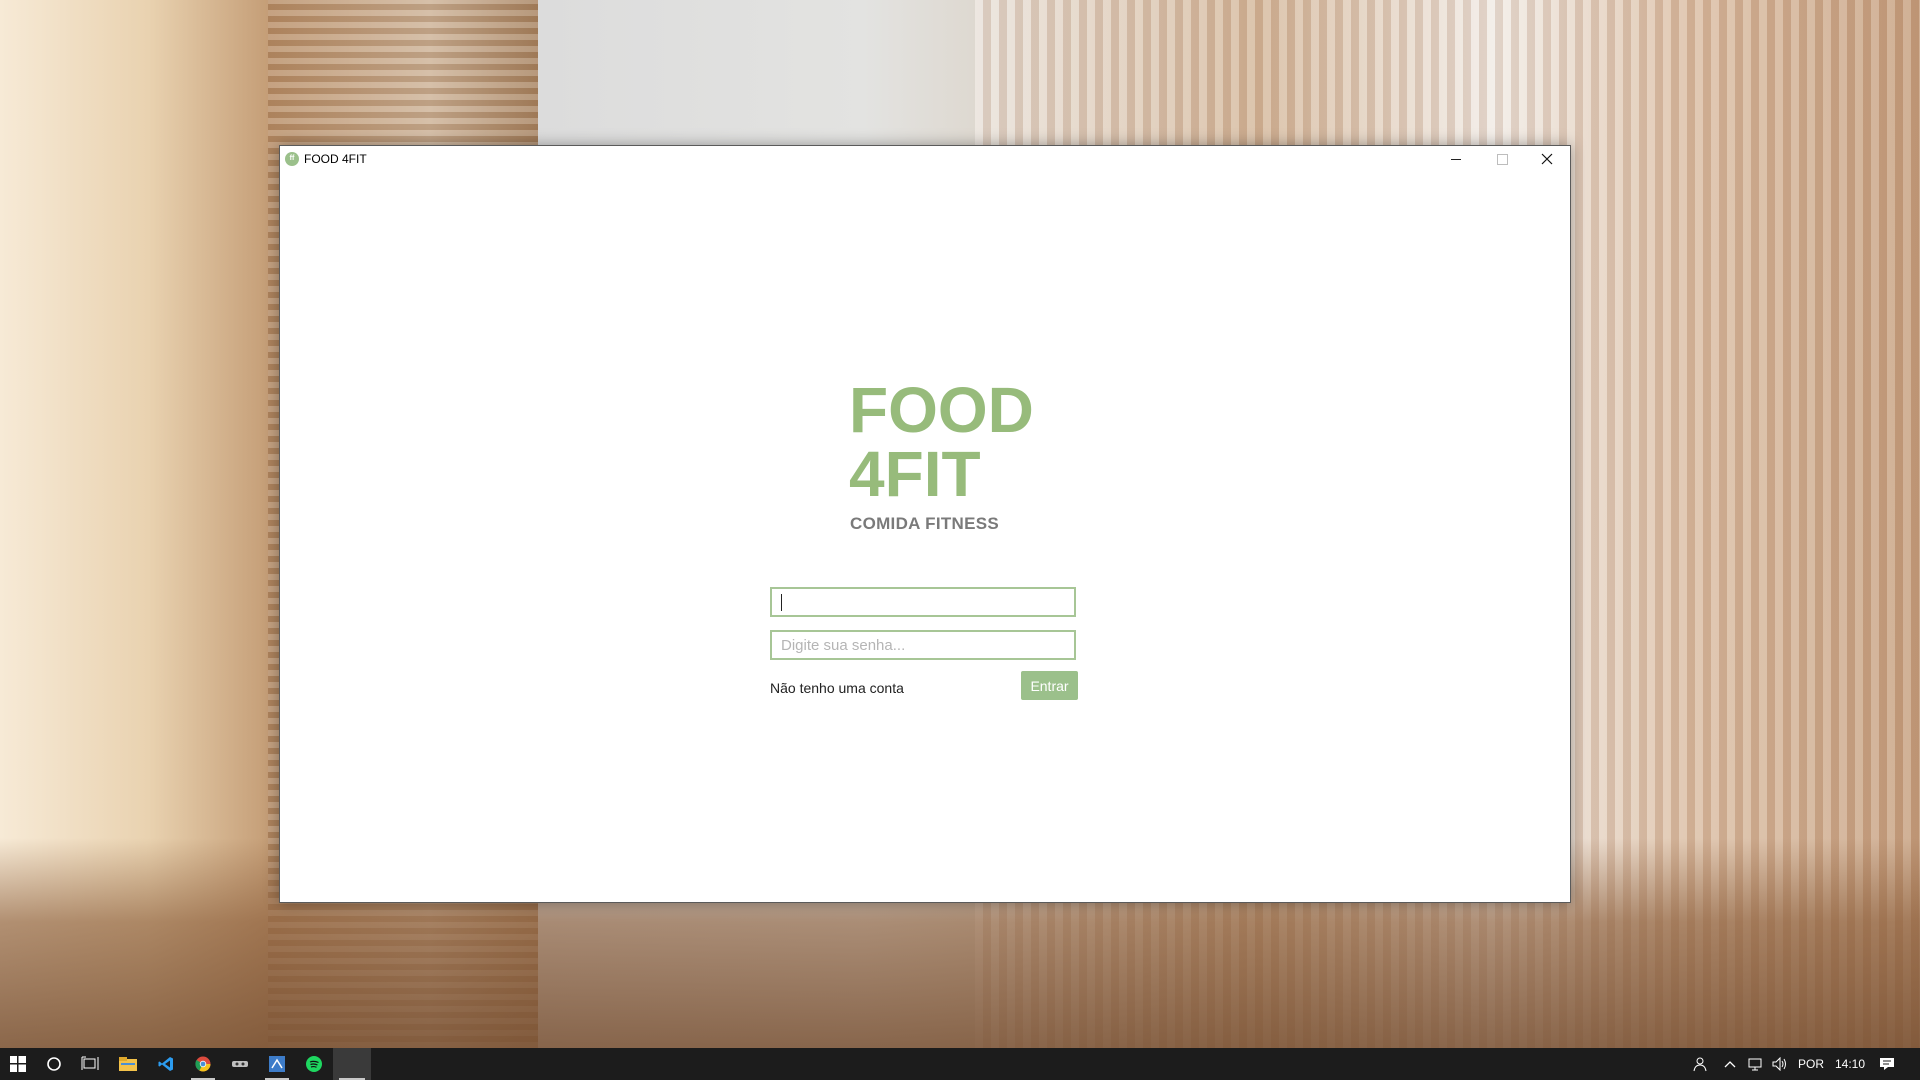  What do you see at coordinates (923, 645) in the screenshot?
I see `password-input` at bounding box center [923, 645].